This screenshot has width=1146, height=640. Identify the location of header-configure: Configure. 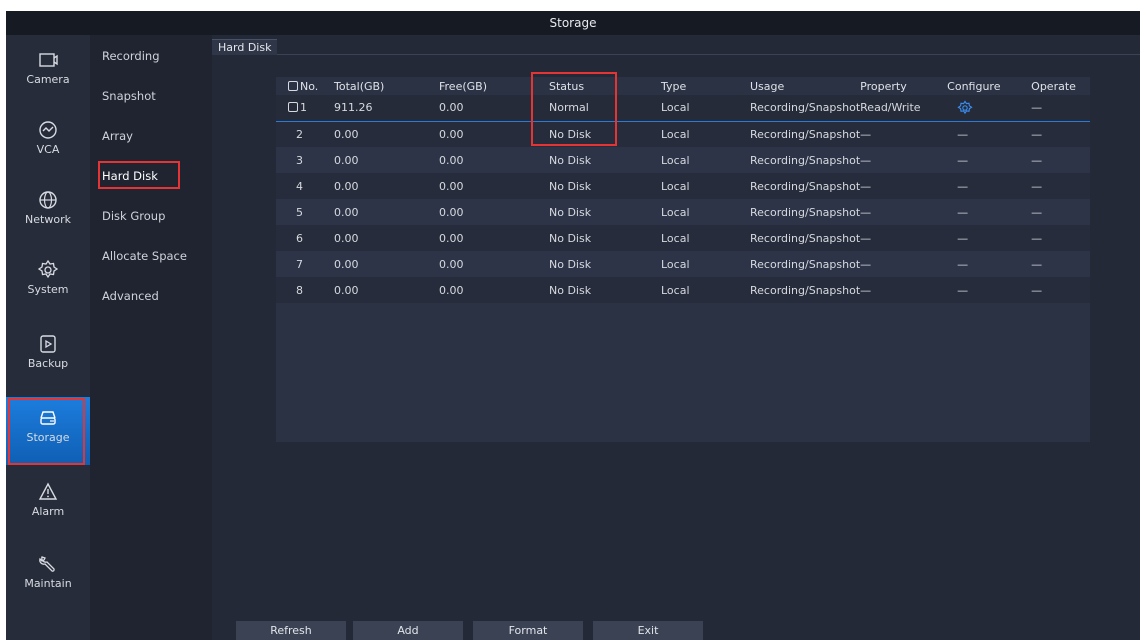
(974, 86).